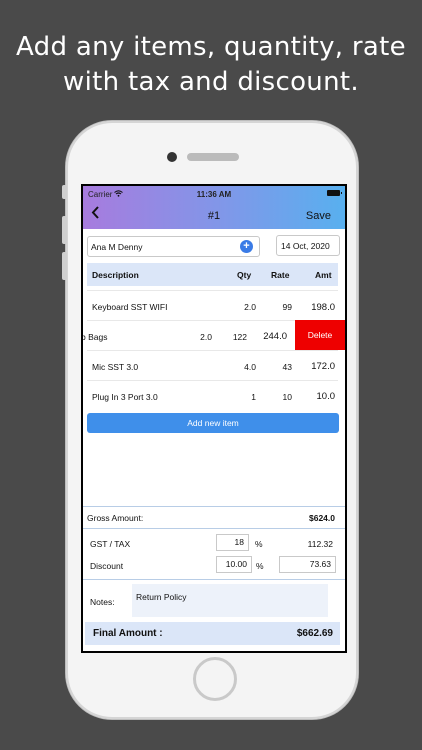 This screenshot has width=422, height=750. What do you see at coordinates (246, 246) in the screenshot?
I see `plus-circle-icon: +` at bounding box center [246, 246].